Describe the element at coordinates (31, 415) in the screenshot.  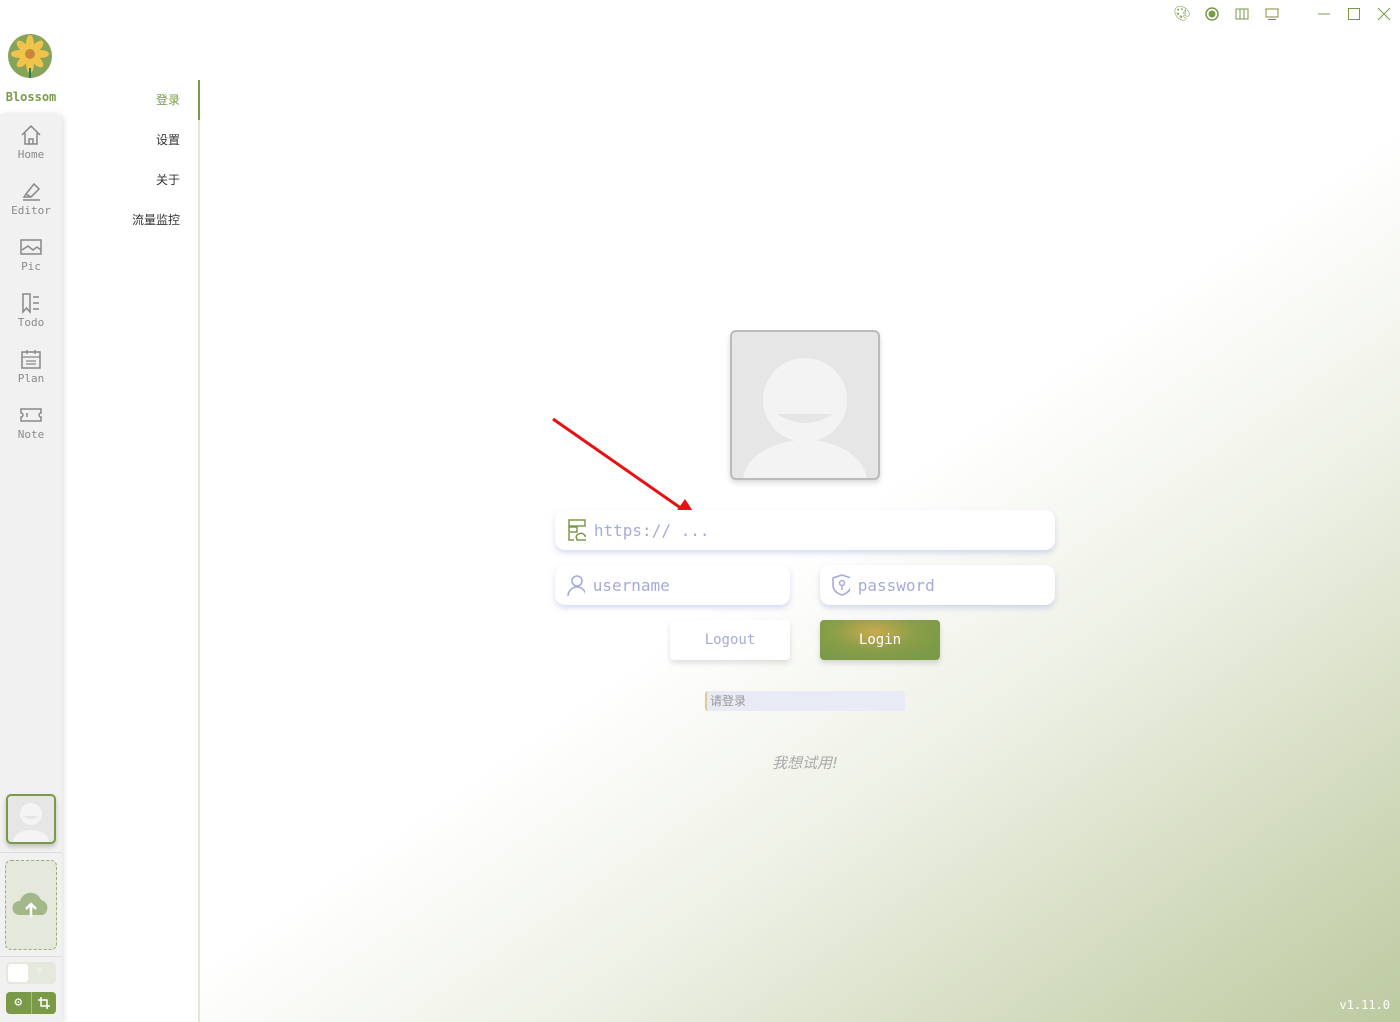
I see `ticket-icon` at that location.